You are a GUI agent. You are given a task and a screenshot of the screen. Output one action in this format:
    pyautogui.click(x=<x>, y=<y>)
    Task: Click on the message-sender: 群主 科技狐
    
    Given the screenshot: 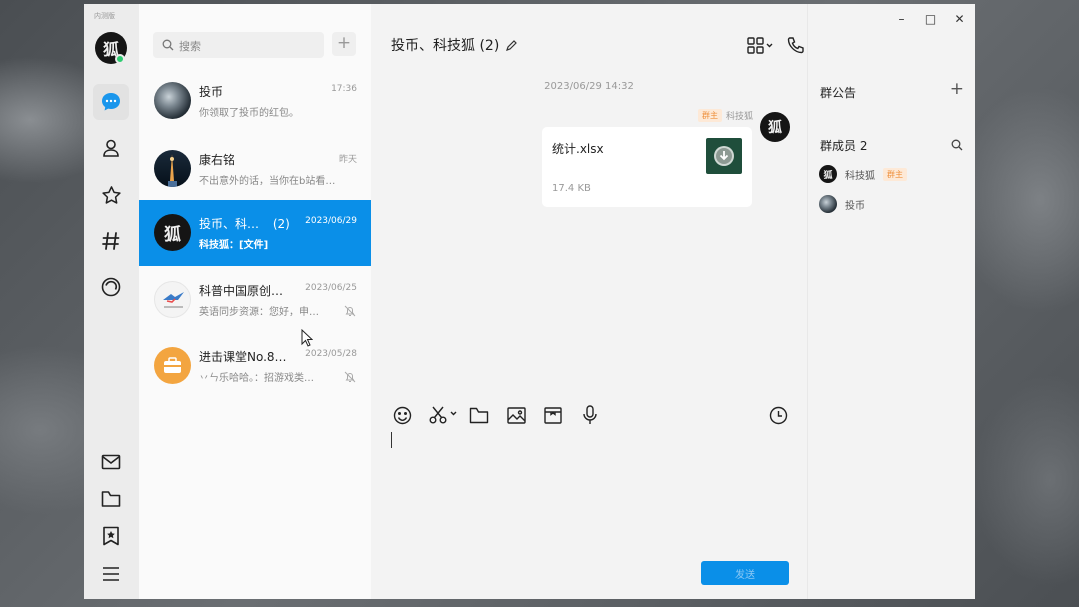 What is the action you would take?
    pyautogui.click(x=725, y=115)
    